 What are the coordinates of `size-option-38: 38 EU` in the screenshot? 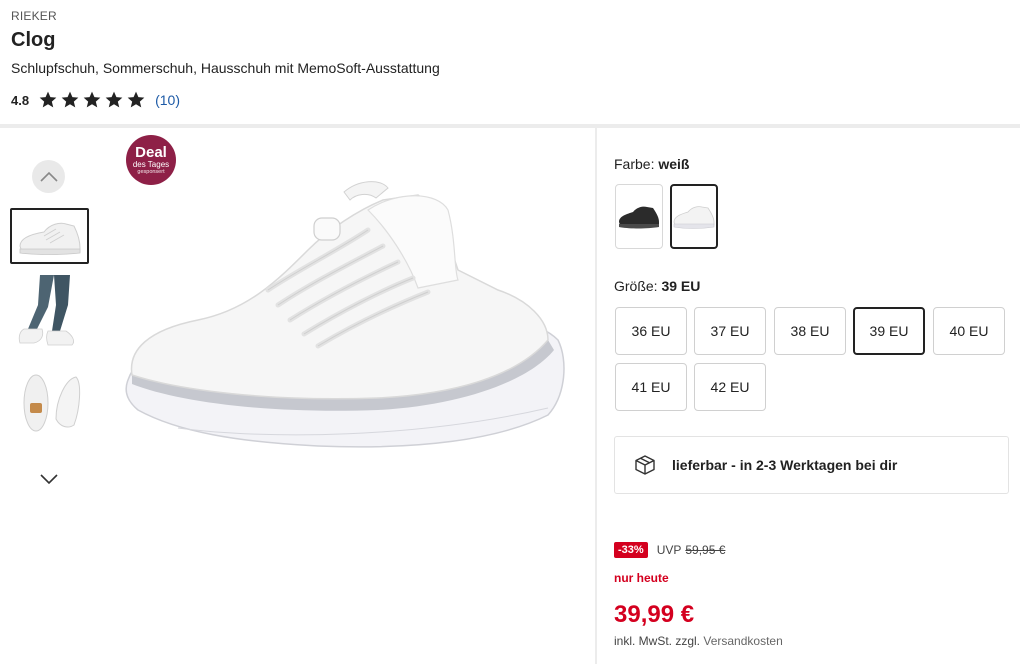 It's located at (810, 331).